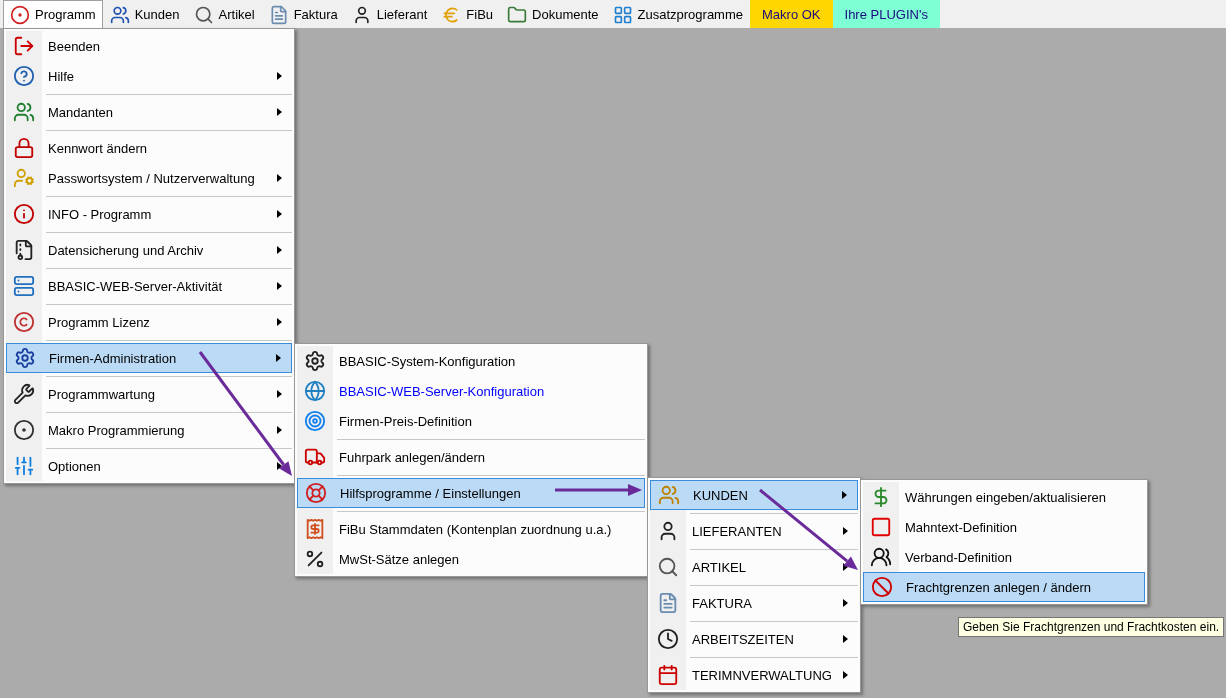 Image resolution: width=1226 pixels, height=698 pixels. What do you see at coordinates (24, 214) in the screenshot?
I see `info-icon` at bounding box center [24, 214].